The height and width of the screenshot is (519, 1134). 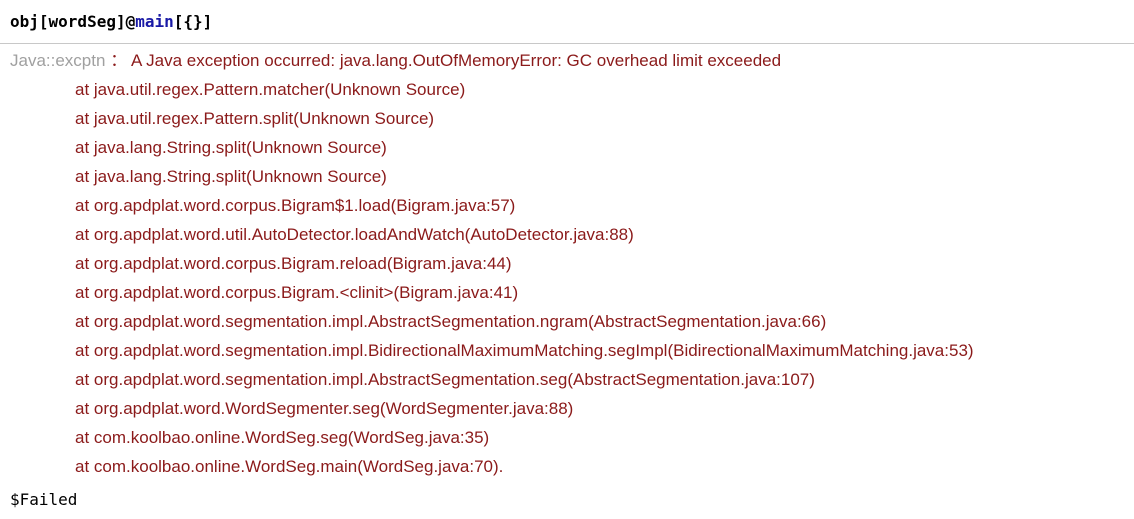 I want to click on input-suffix: [{}], so click(x=193, y=21).